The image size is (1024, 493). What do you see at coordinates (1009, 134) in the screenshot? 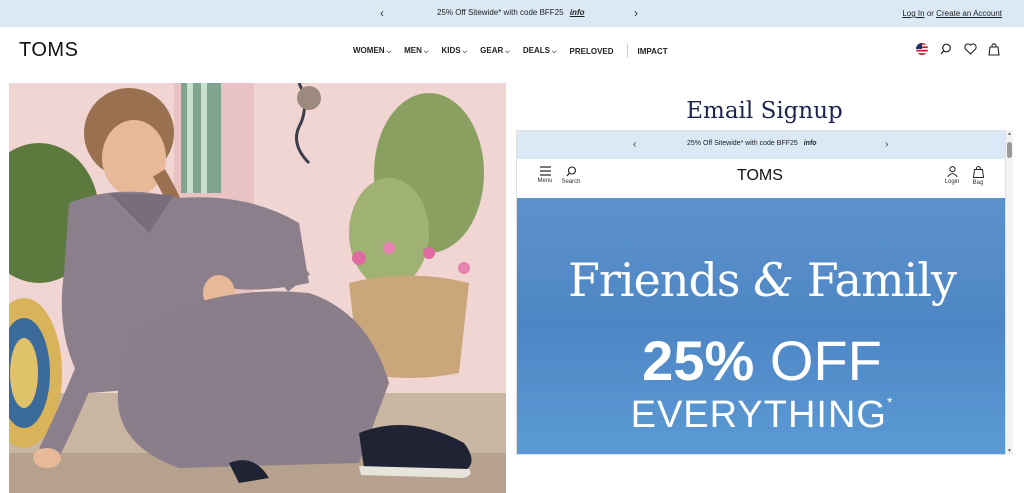
I see `scroll-up-icon: ▲` at bounding box center [1009, 134].